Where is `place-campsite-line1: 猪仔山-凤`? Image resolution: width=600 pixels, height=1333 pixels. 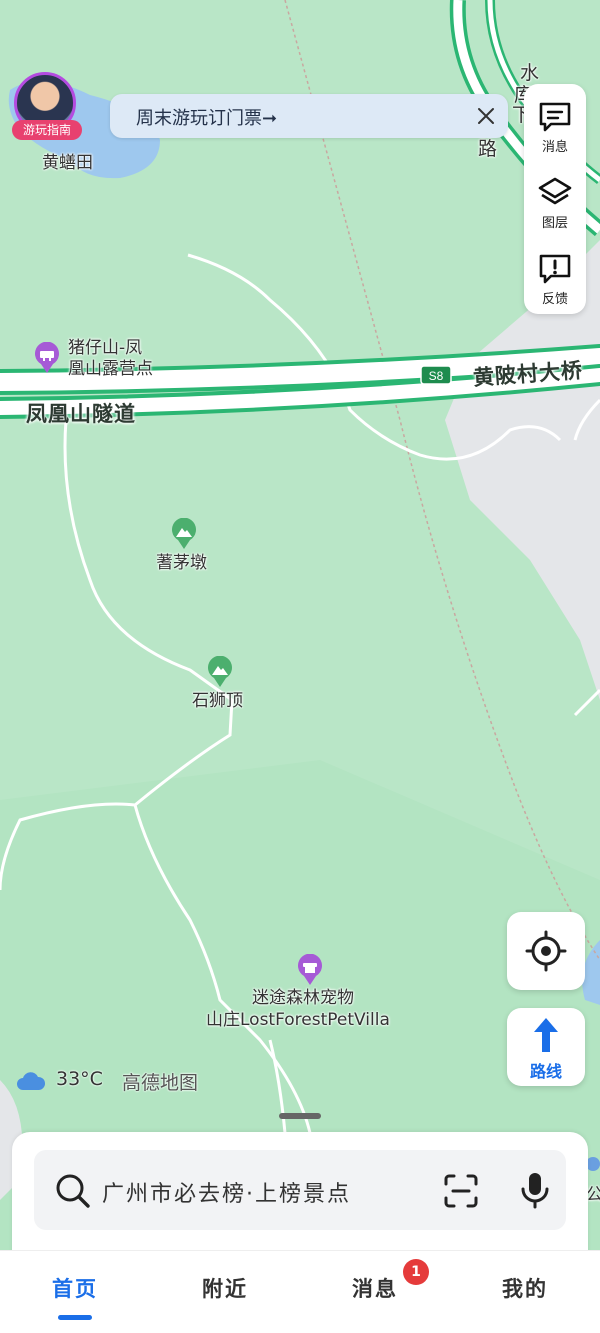
place-campsite-line1: 猪仔山-凤 is located at coordinates (105, 348).